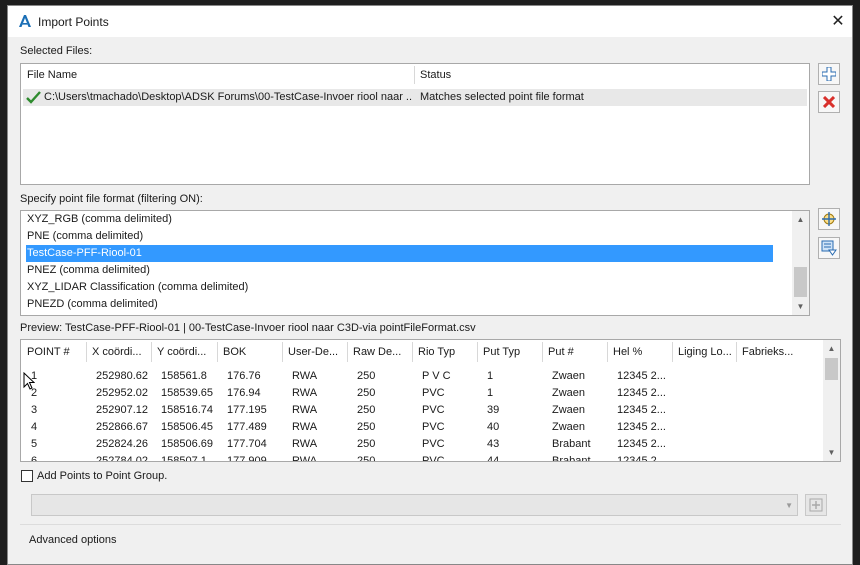  Describe the element at coordinates (247, 427) in the screenshot. I see `grid-cell: 177.489` at that location.